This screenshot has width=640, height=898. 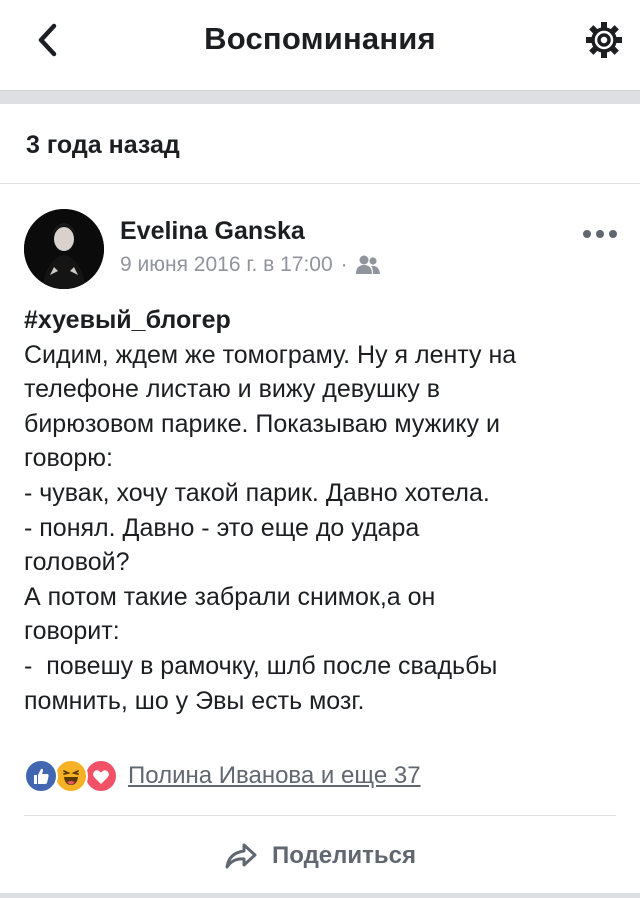 I want to click on reaction-icons, so click(x=74, y=776).